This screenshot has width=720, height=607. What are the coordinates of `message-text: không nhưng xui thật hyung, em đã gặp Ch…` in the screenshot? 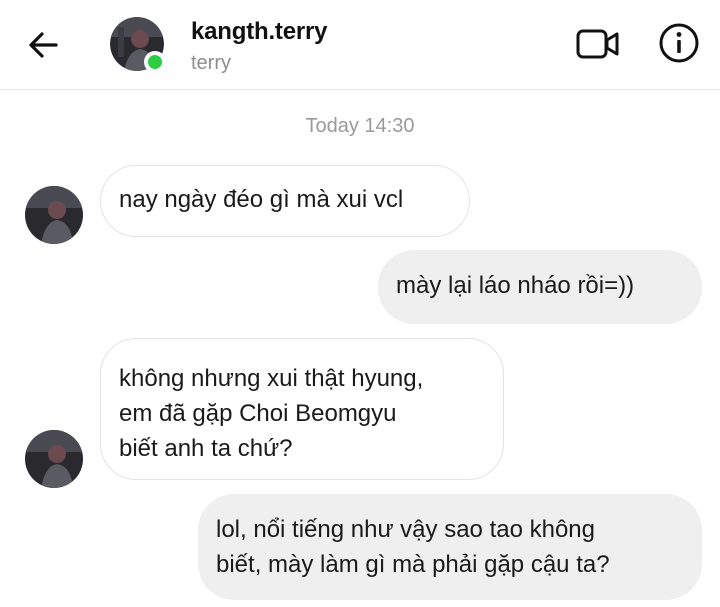 It's located at (271, 413).